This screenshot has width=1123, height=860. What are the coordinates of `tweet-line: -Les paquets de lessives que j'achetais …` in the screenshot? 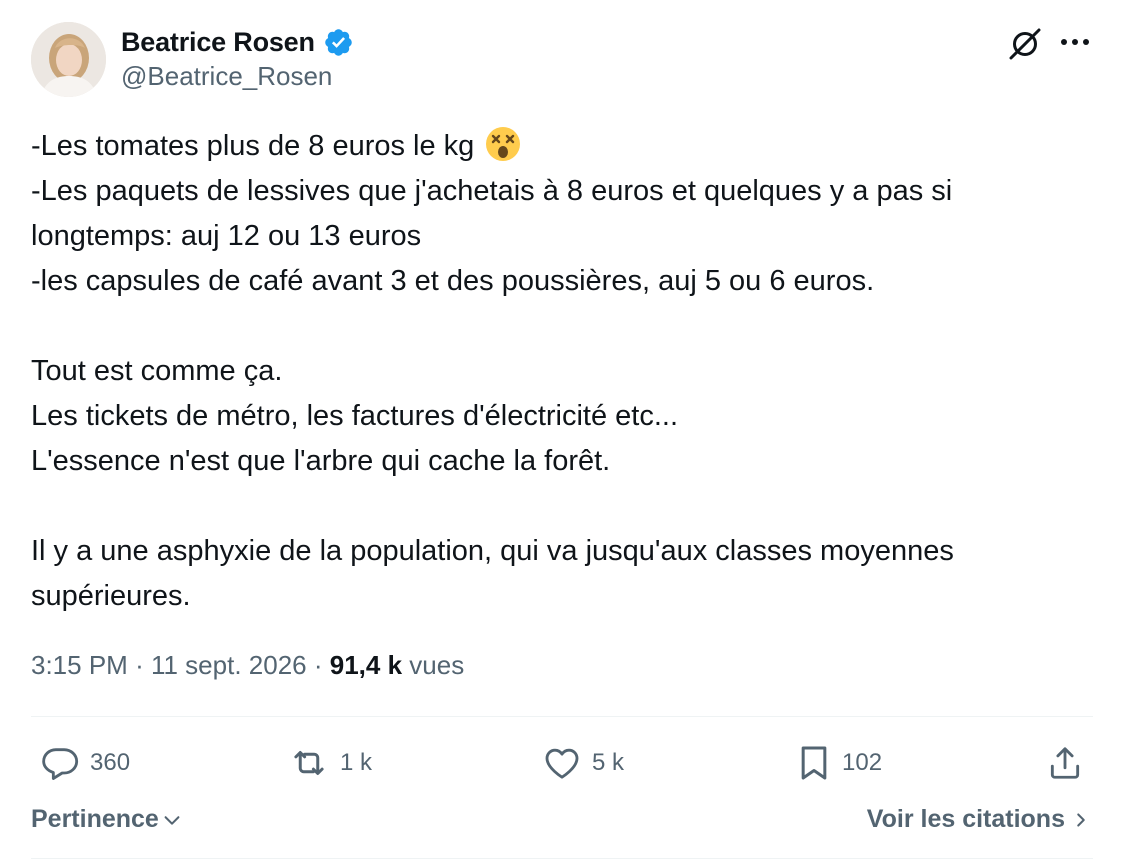 It's located at (492, 213).